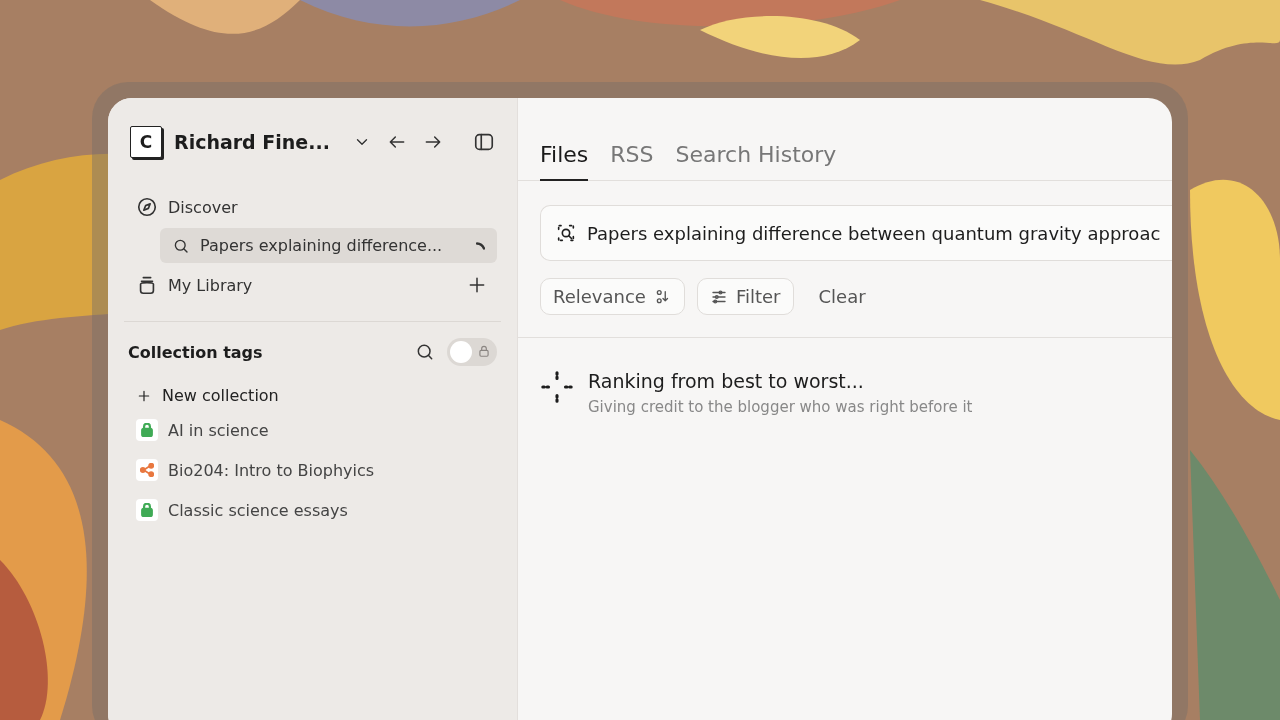 Image resolution: width=1280 pixels, height=720 pixels. What do you see at coordinates (842, 296) in the screenshot?
I see `clear-button: Clear` at bounding box center [842, 296].